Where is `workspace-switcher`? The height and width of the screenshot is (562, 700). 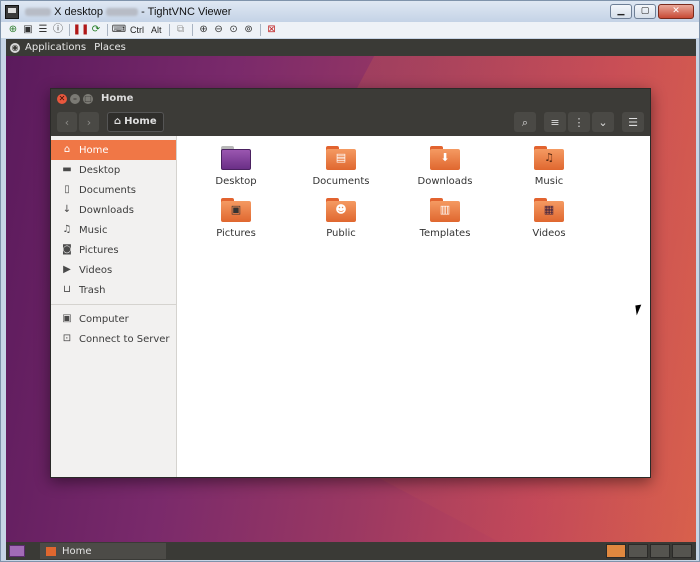
workspace-switcher is located at coordinates (649, 551).